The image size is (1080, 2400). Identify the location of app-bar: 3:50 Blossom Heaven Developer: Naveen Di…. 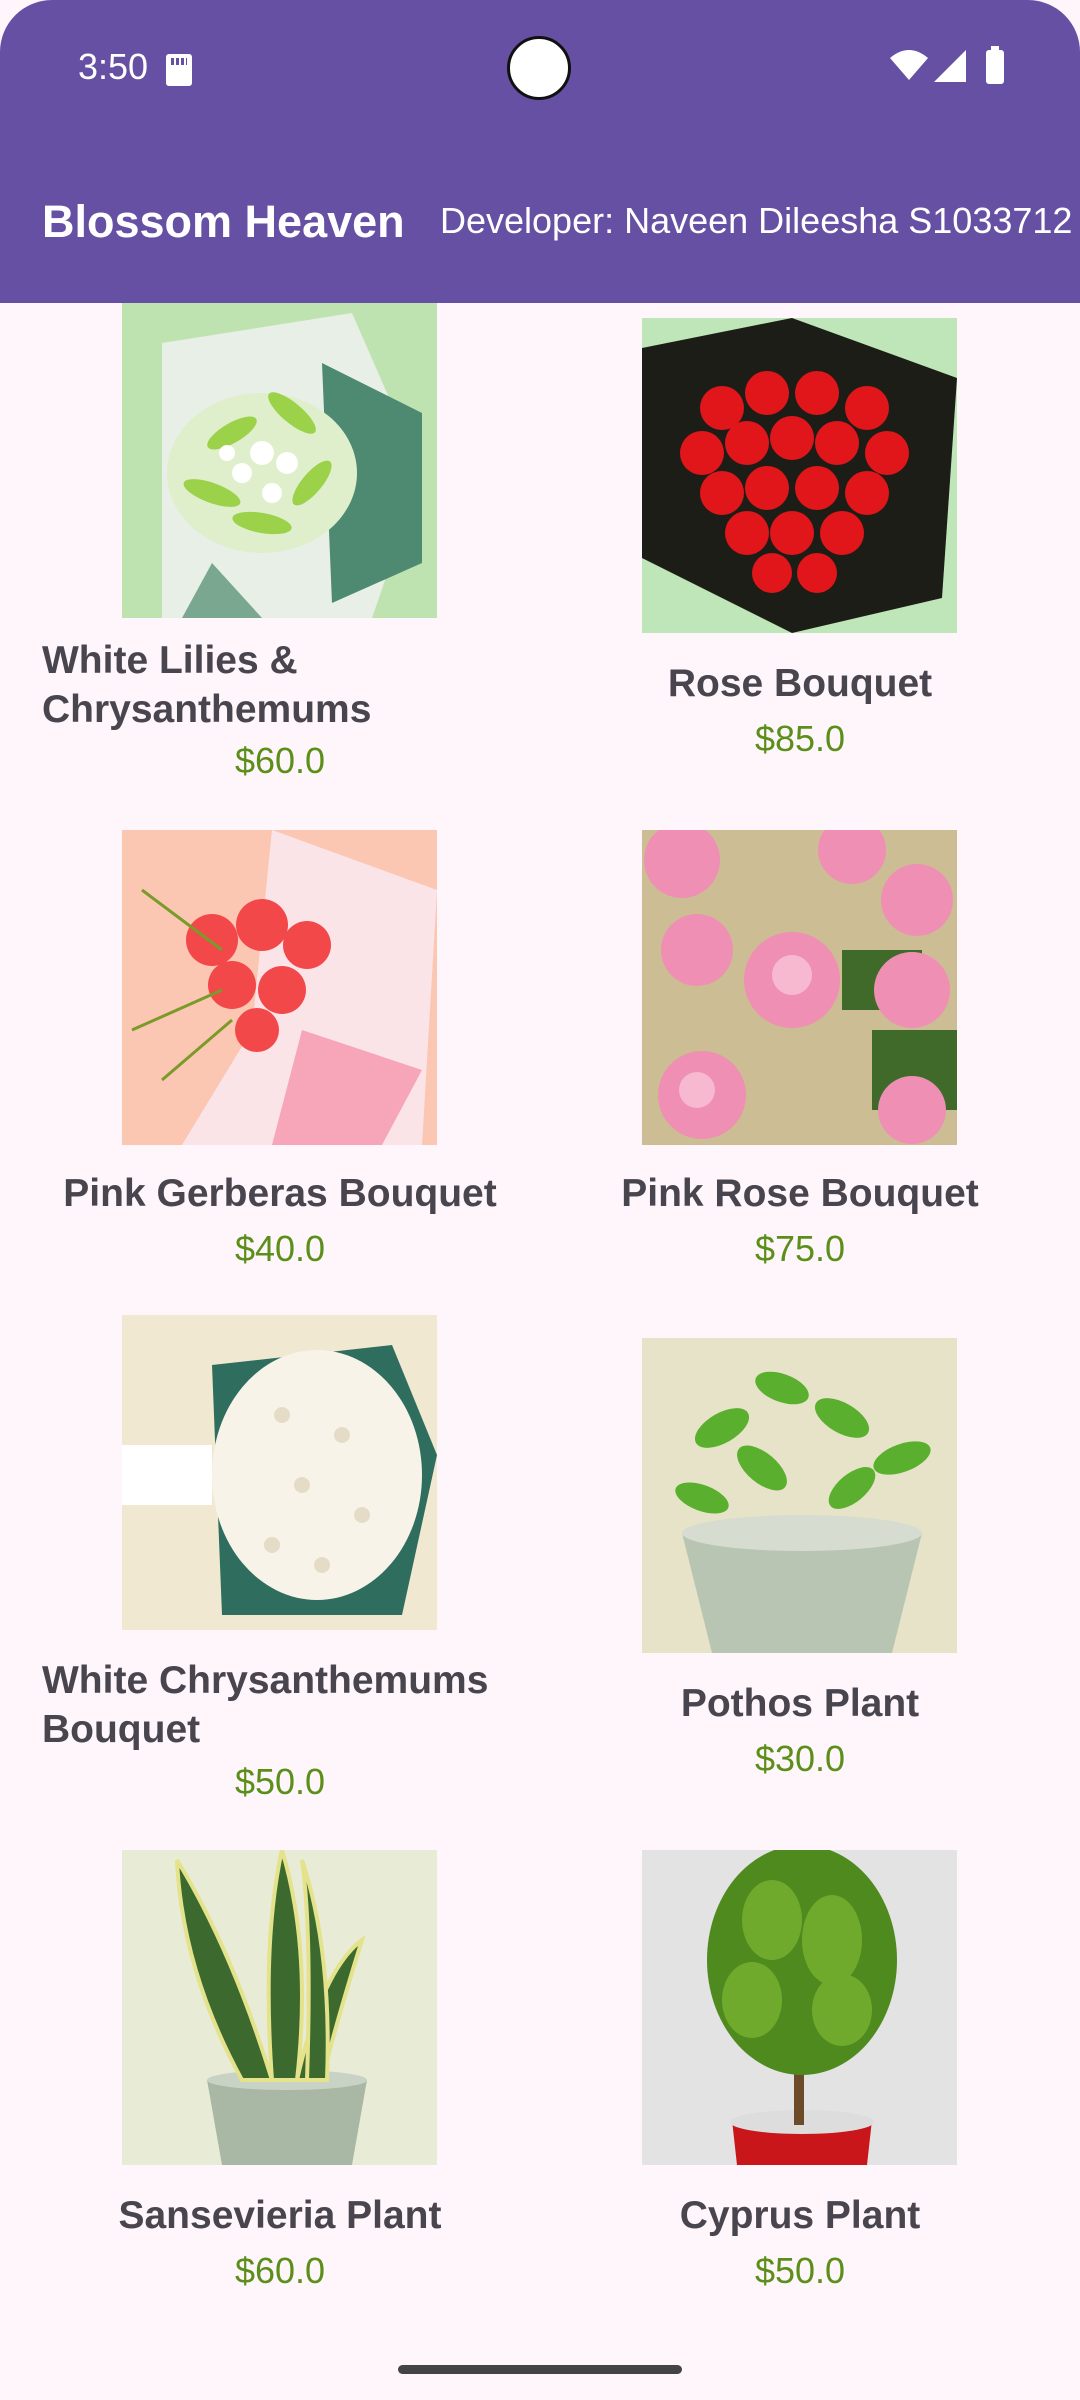
(540, 151).